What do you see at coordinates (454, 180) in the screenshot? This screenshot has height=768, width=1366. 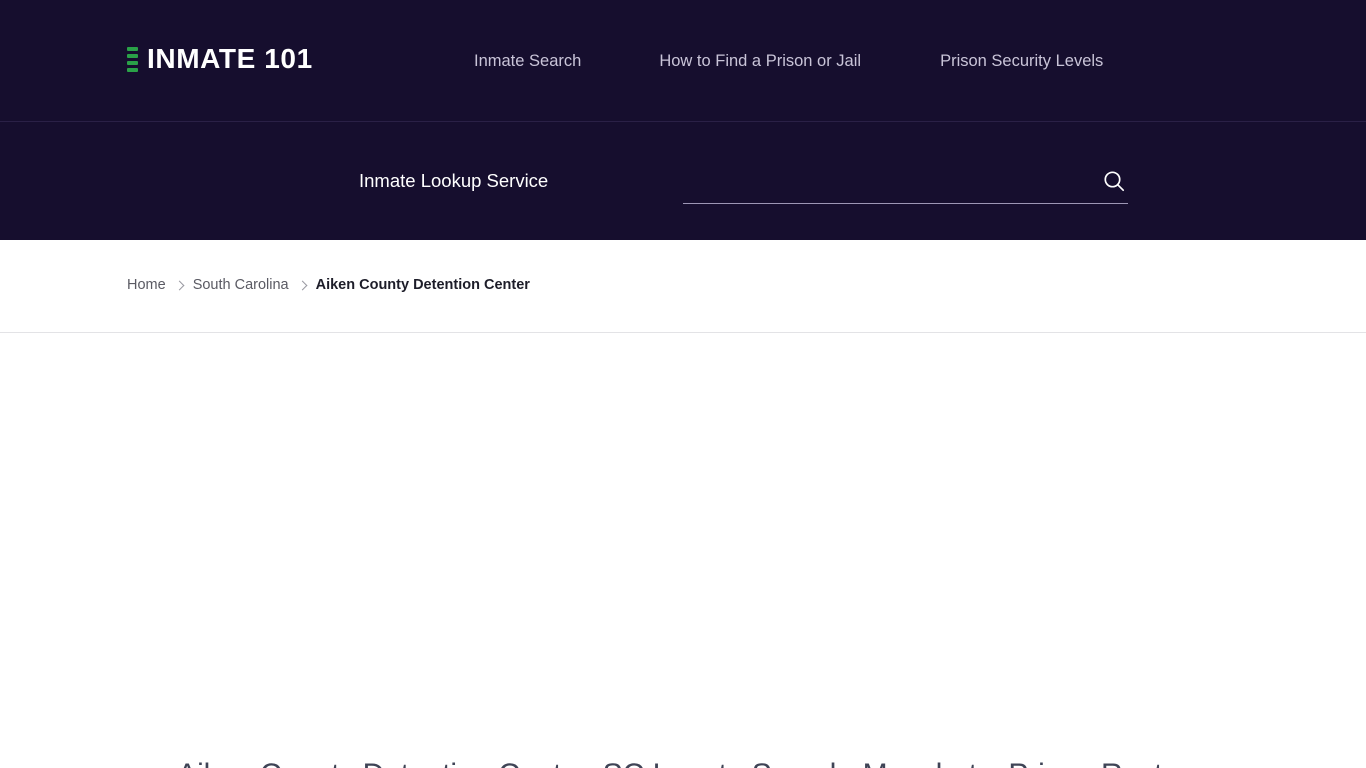 I see `lookup-service-label: Inmate Lookup Service` at bounding box center [454, 180].